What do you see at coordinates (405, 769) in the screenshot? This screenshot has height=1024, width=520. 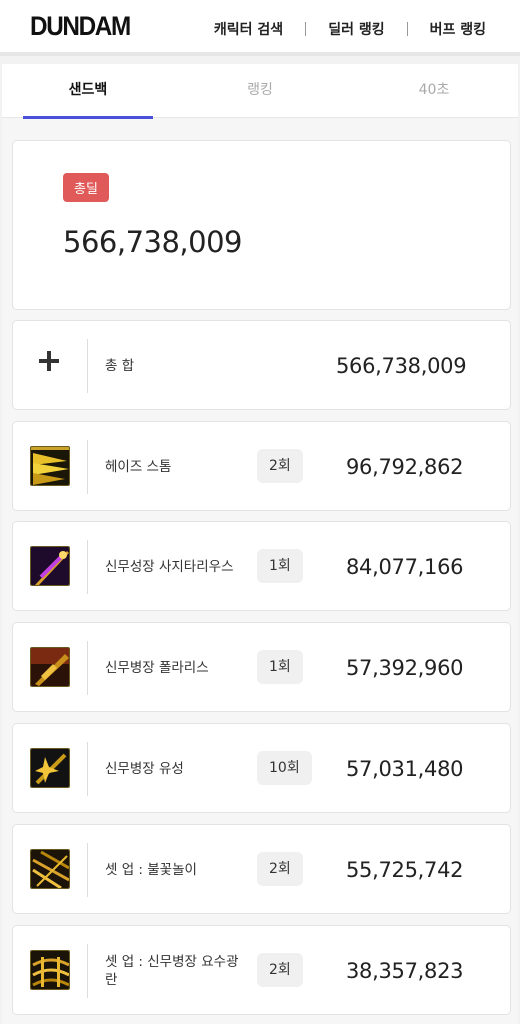 I see `skill-damage: 57,031,480` at bounding box center [405, 769].